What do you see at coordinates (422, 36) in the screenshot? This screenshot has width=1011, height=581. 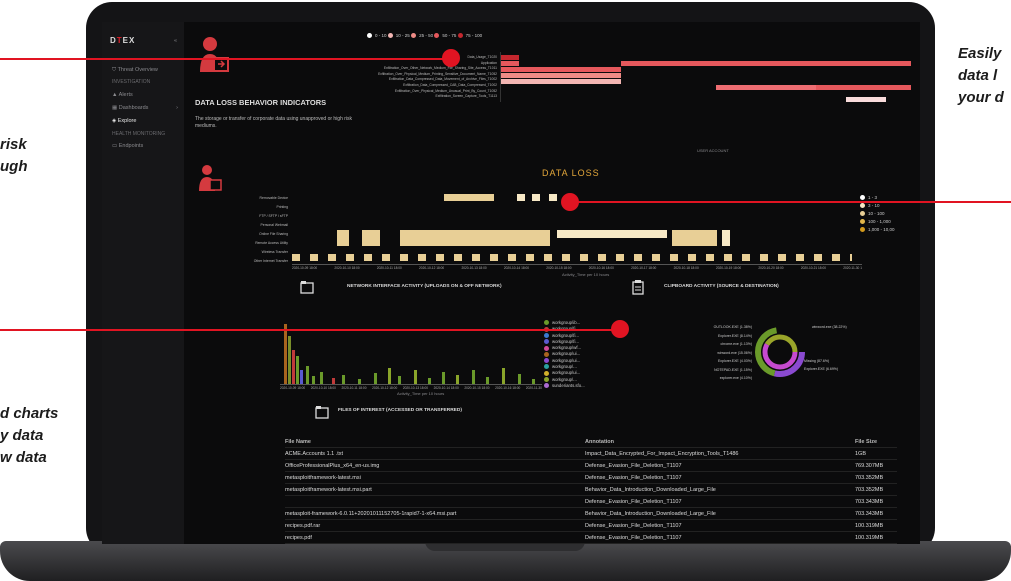 I see `legend-entry: 25 - 50` at bounding box center [422, 36].